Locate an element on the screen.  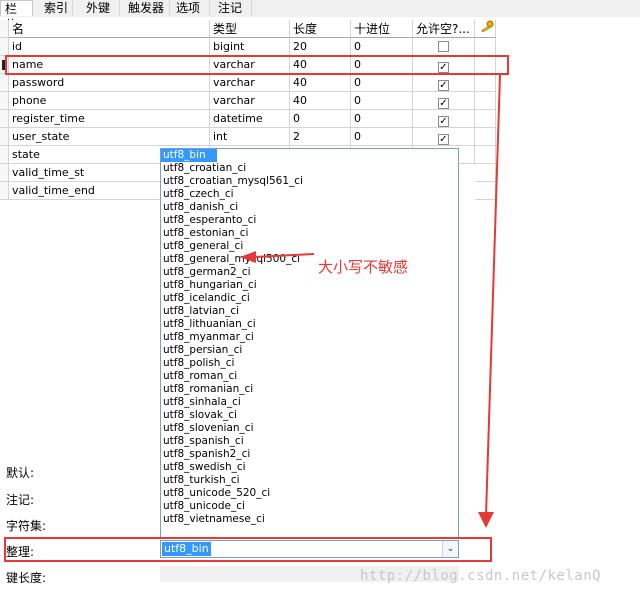
arrow-head-left is located at coordinates (248, 257).